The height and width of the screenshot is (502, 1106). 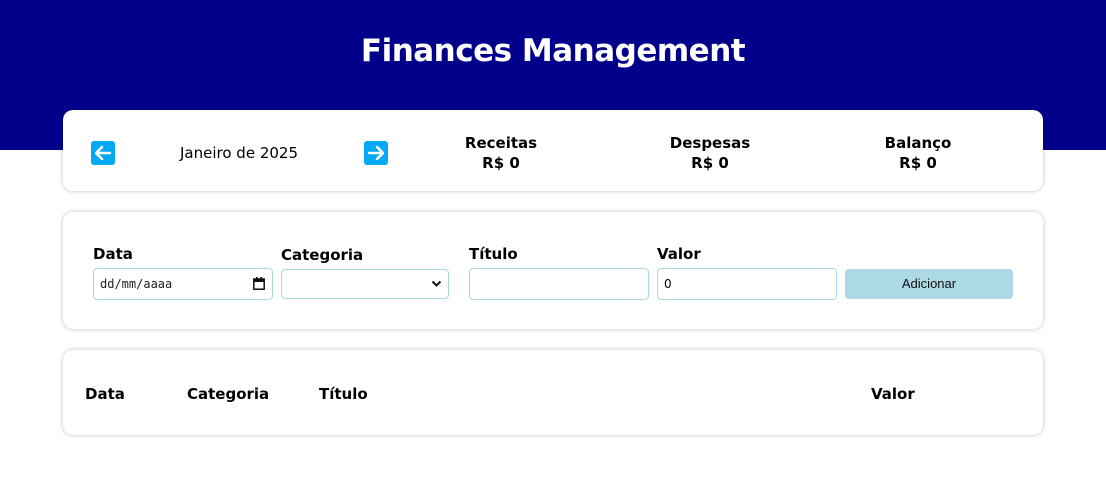 What do you see at coordinates (183, 284) in the screenshot?
I see `date-input: dd/mm/aaaa` at bounding box center [183, 284].